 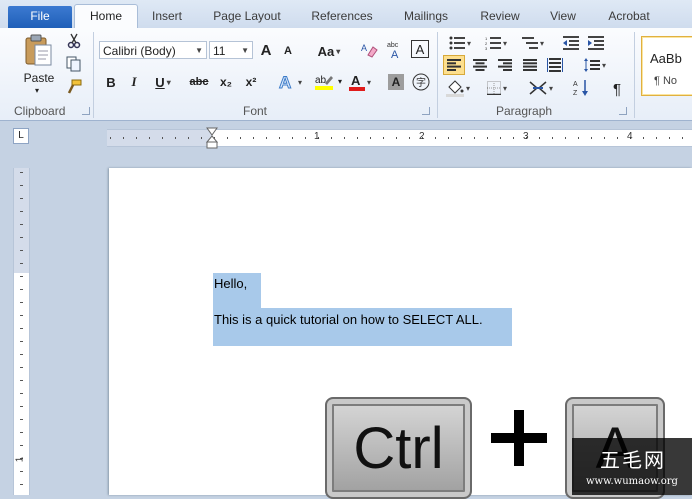 I want to click on tab-insert: Insert, so click(x=167, y=16).